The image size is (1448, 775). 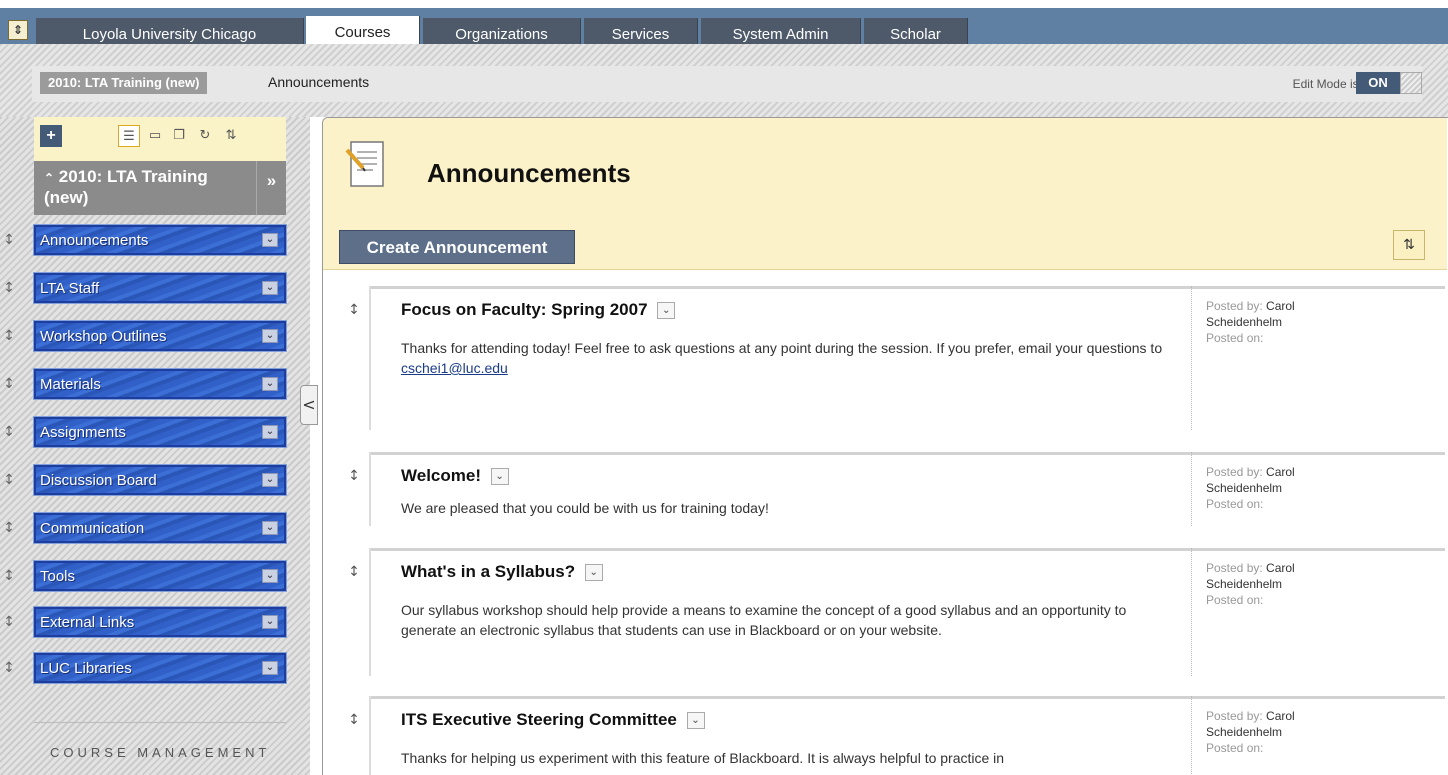 What do you see at coordinates (124, 83) in the screenshot?
I see `course-name-chip: 2010: LTA Training (new)` at bounding box center [124, 83].